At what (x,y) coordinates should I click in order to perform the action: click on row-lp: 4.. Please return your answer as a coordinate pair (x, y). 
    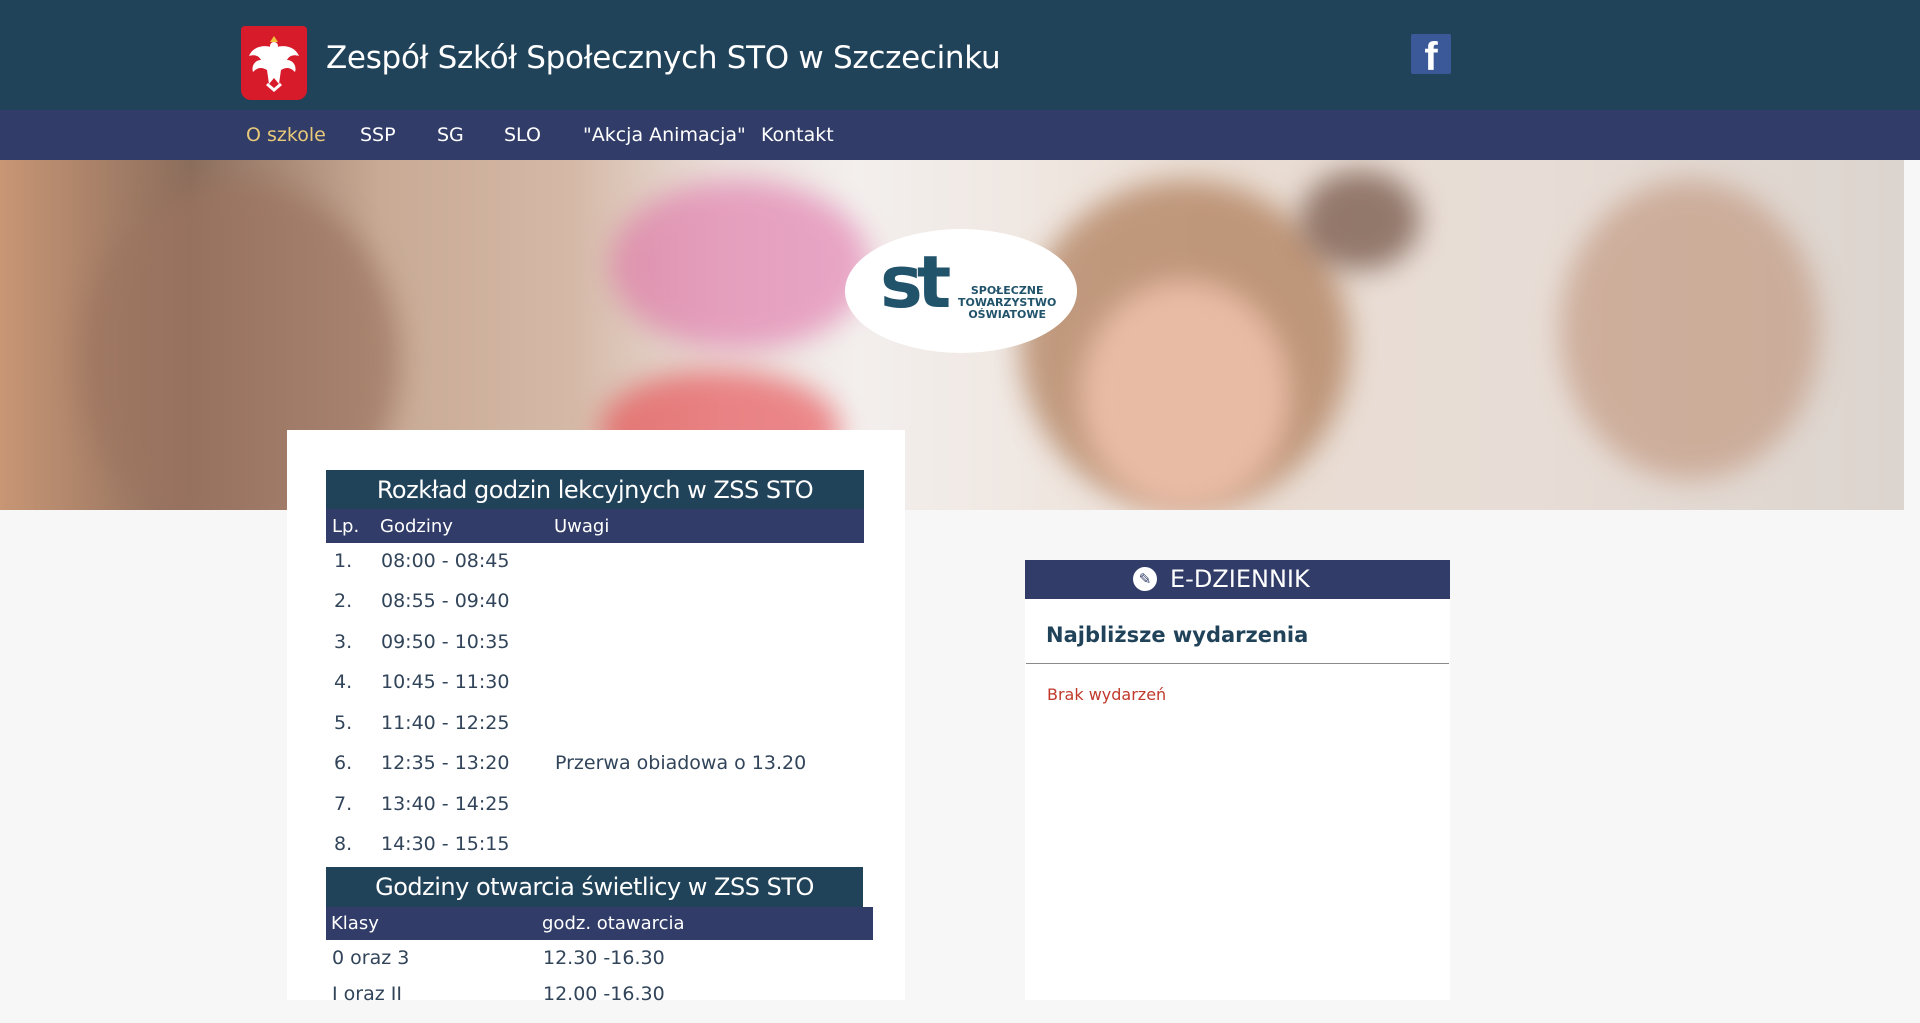
    Looking at the image, I should click on (343, 682).